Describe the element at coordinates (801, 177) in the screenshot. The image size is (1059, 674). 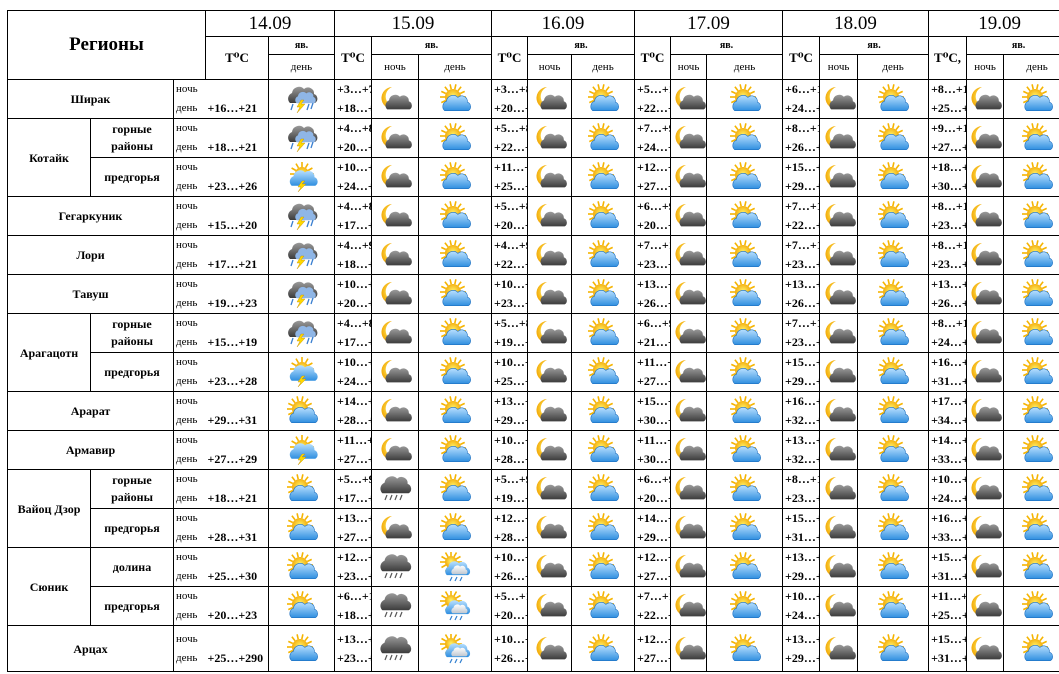
I see `temperature-cell: +15…+17 +29…+31` at that location.